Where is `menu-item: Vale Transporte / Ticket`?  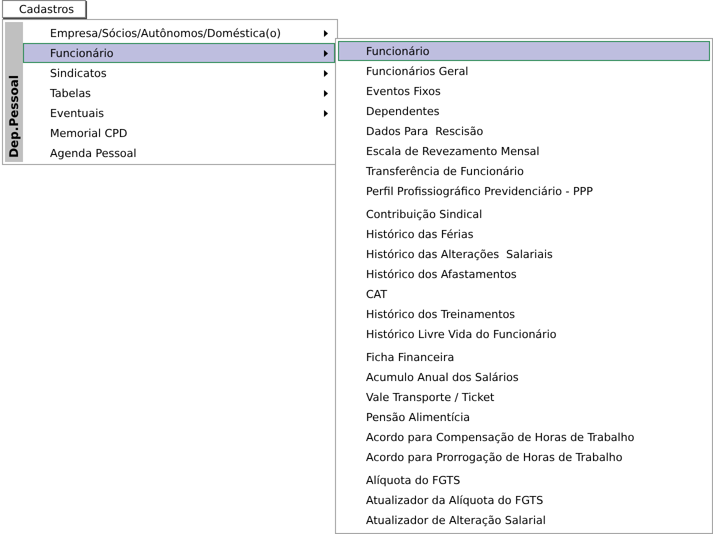
menu-item: Vale Transporte / Ticket is located at coordinates (524, 397).